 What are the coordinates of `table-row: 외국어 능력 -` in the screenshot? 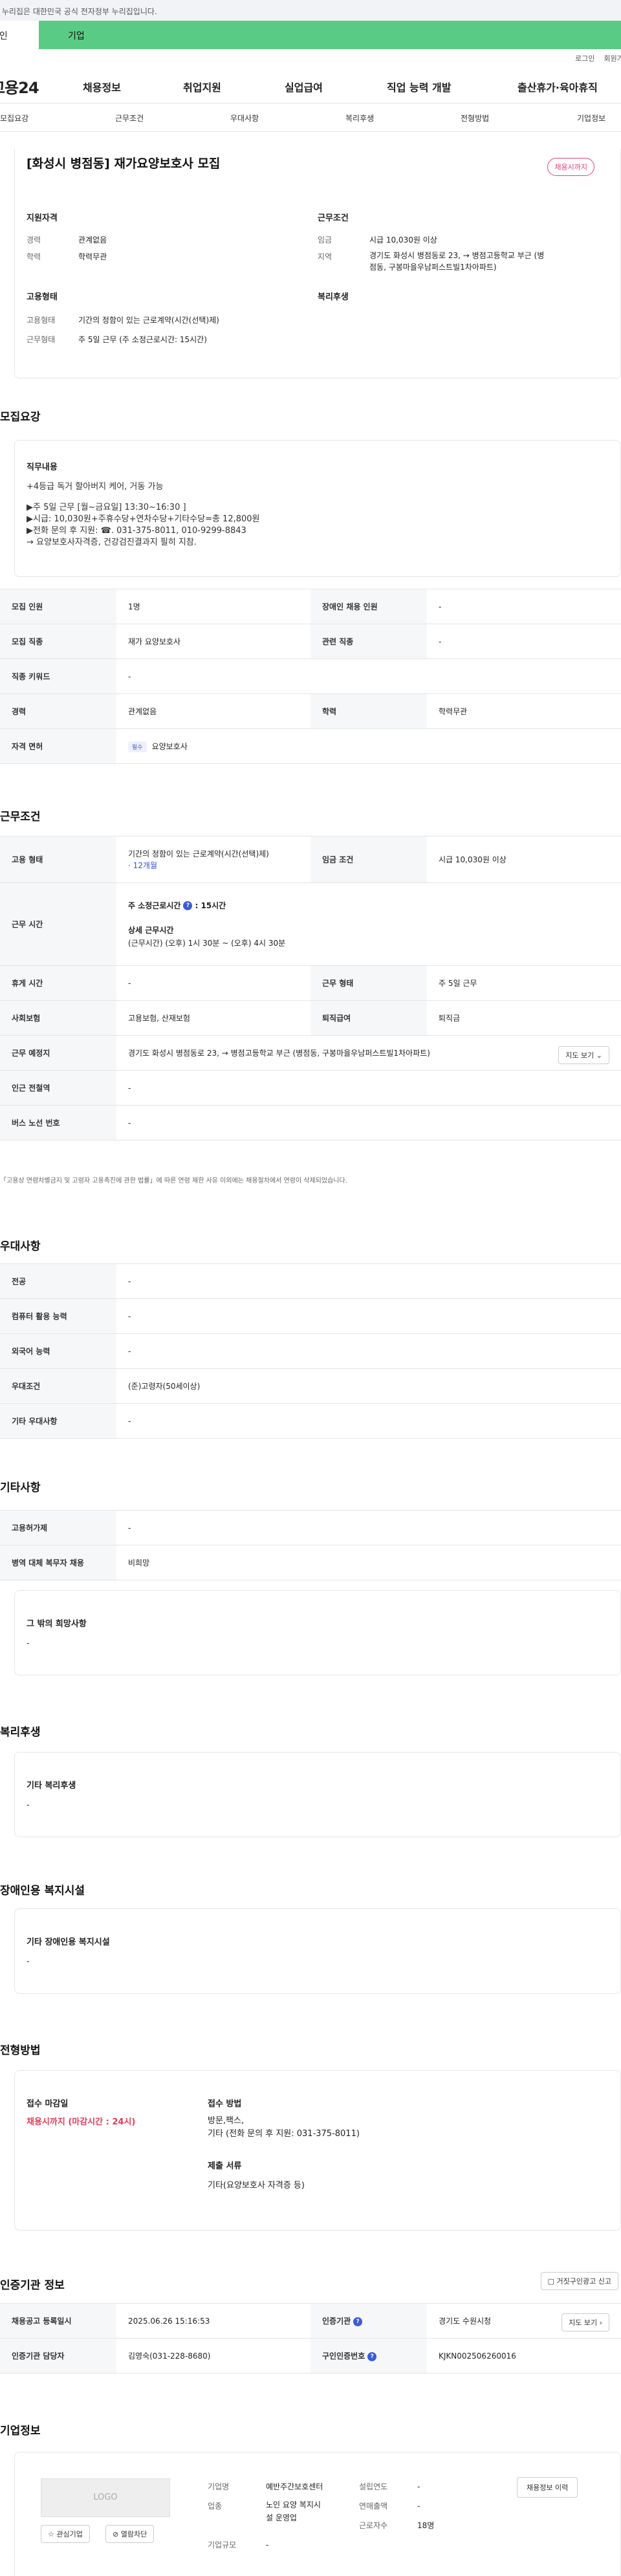 It's located at (310, 1351).